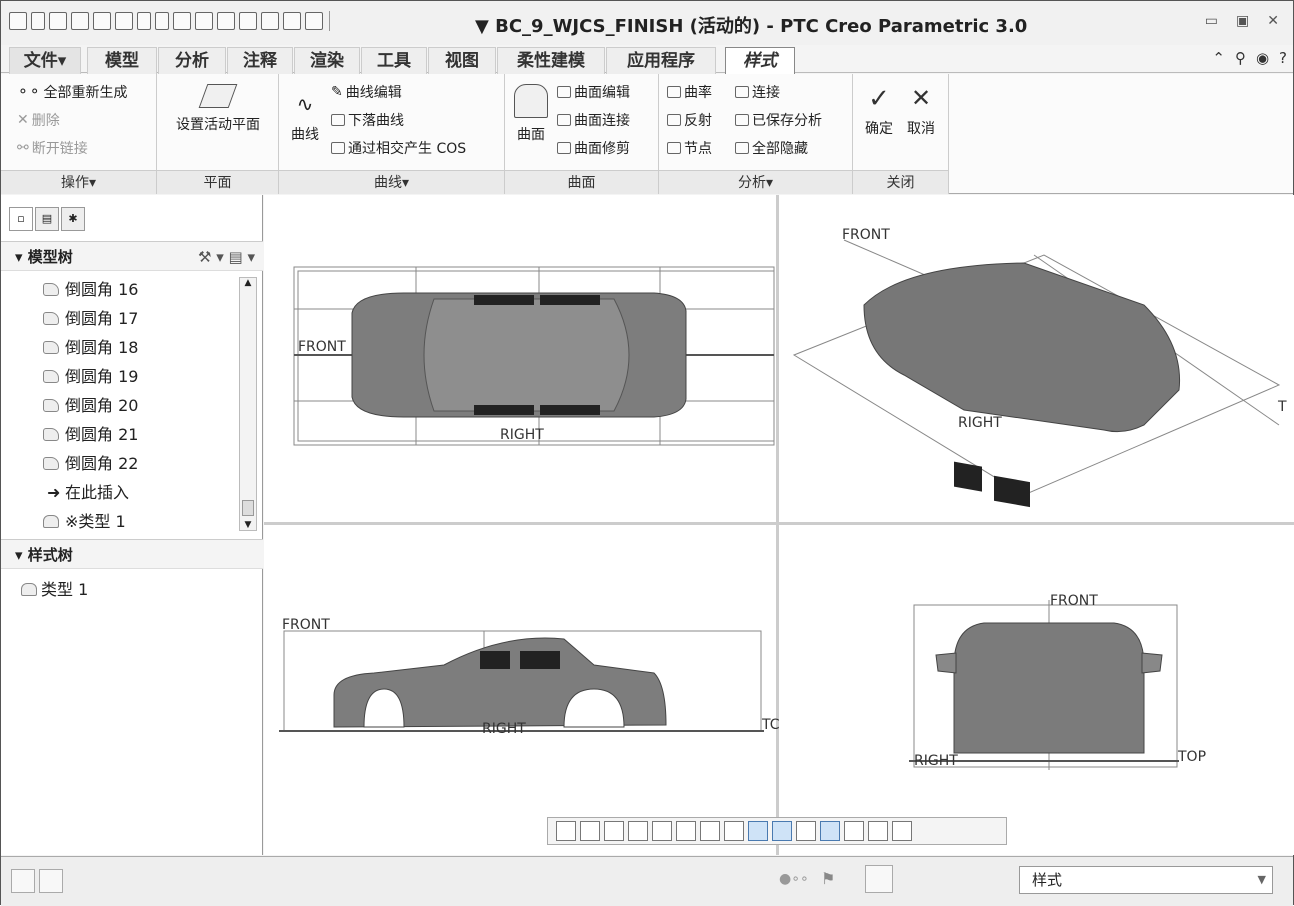 This screenshot has height=906, width=1294. I want to click on open-recent-icon, so click(80, 21).